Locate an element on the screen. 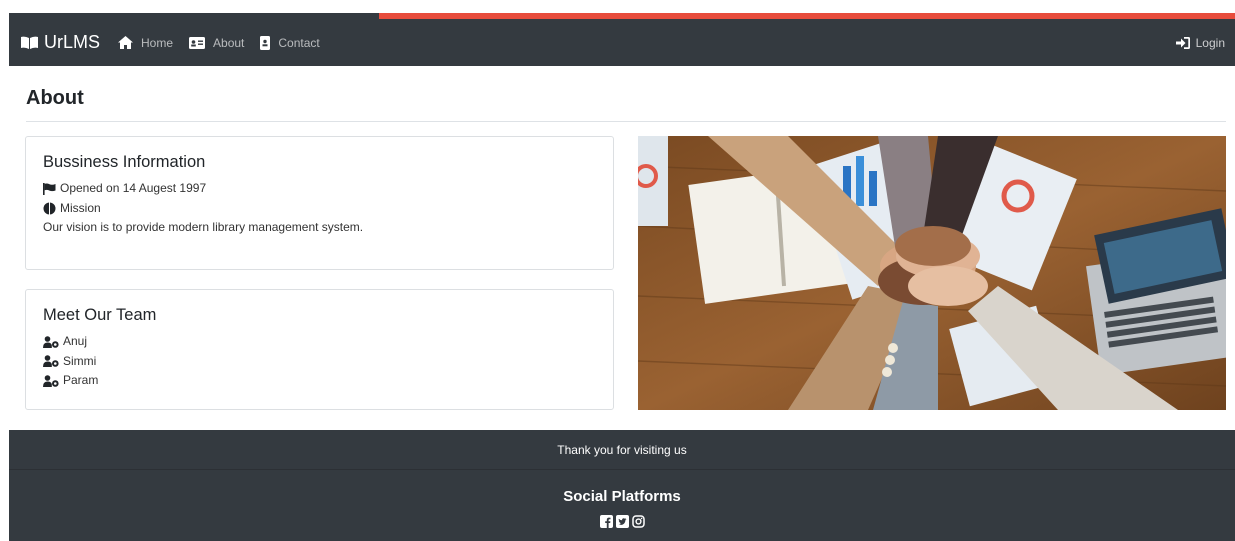  contact-card-icon is located at coordinates (265, 42).